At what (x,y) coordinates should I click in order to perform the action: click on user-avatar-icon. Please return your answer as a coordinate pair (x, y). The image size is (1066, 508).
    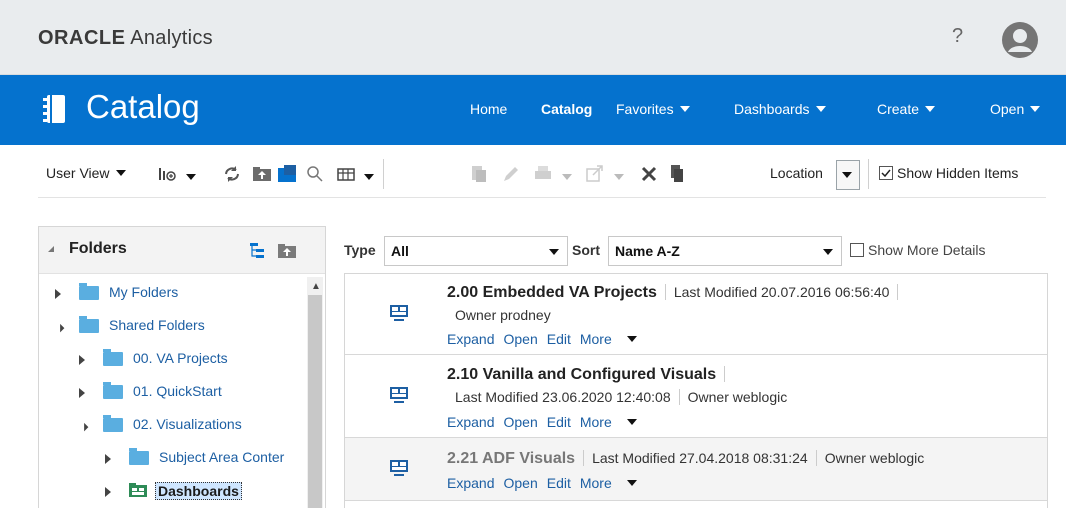
    Looking at the image, I should click on (1020, 40).